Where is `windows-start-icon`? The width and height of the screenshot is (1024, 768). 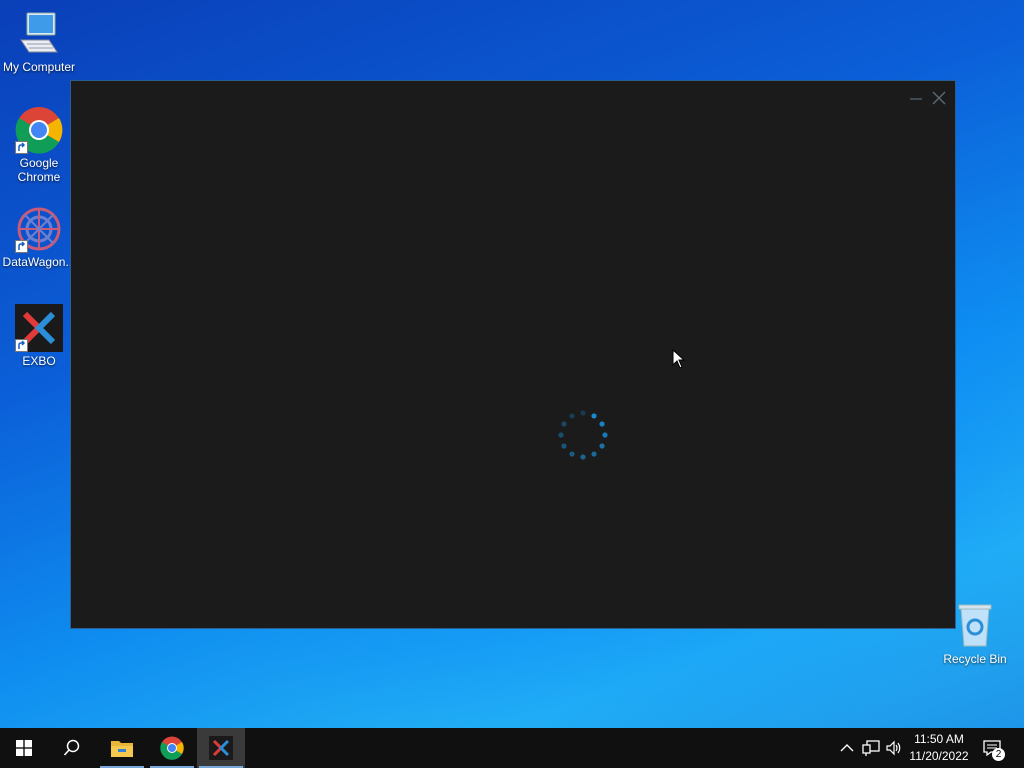 windows-start-icon is located at coordinates (24, 748).